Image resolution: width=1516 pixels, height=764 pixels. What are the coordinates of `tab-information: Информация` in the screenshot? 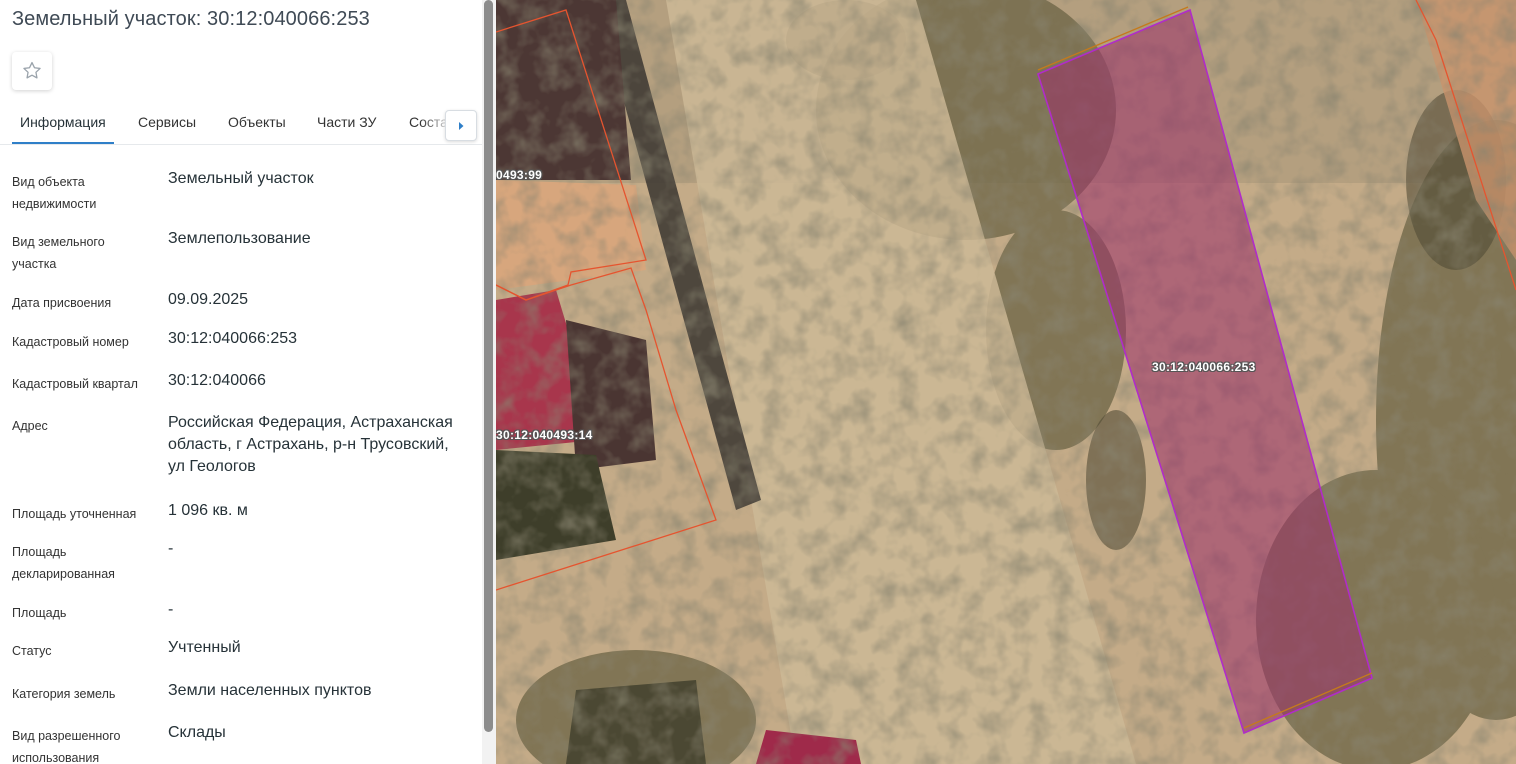 It's located at (63, 122).